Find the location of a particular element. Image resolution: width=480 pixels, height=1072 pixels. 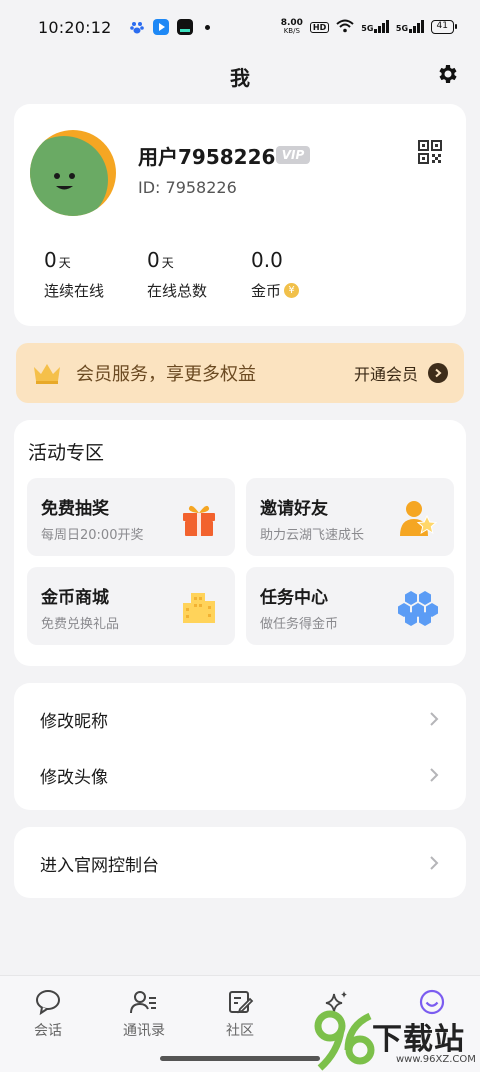

status-time: 10:20:12 is located at coordinates (75, 27).